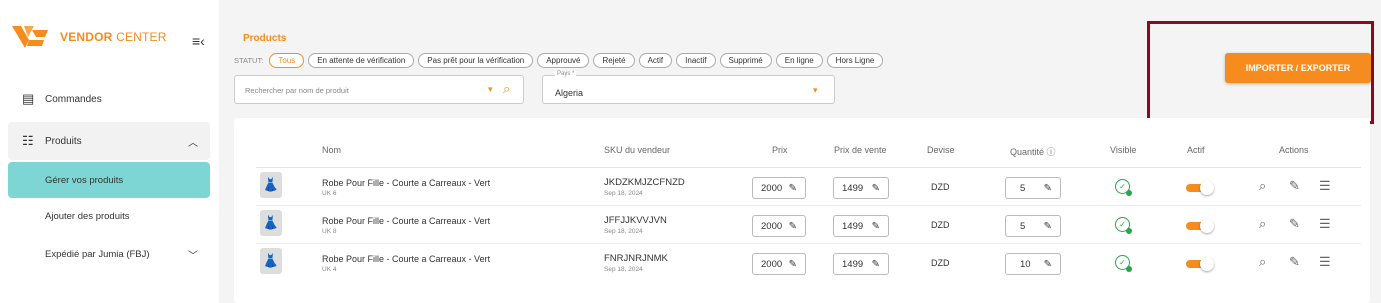 This screenshot has height=303, width=1381. I want to click on sidebar-item-commandes: ▤ Commandes, so click(109, 99).